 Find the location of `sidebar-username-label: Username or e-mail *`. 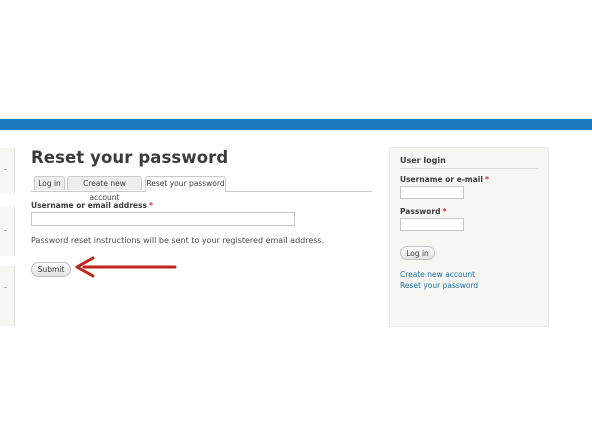

sidebar-username-label: Username or e-mail * is located at coordinates (444, 179).